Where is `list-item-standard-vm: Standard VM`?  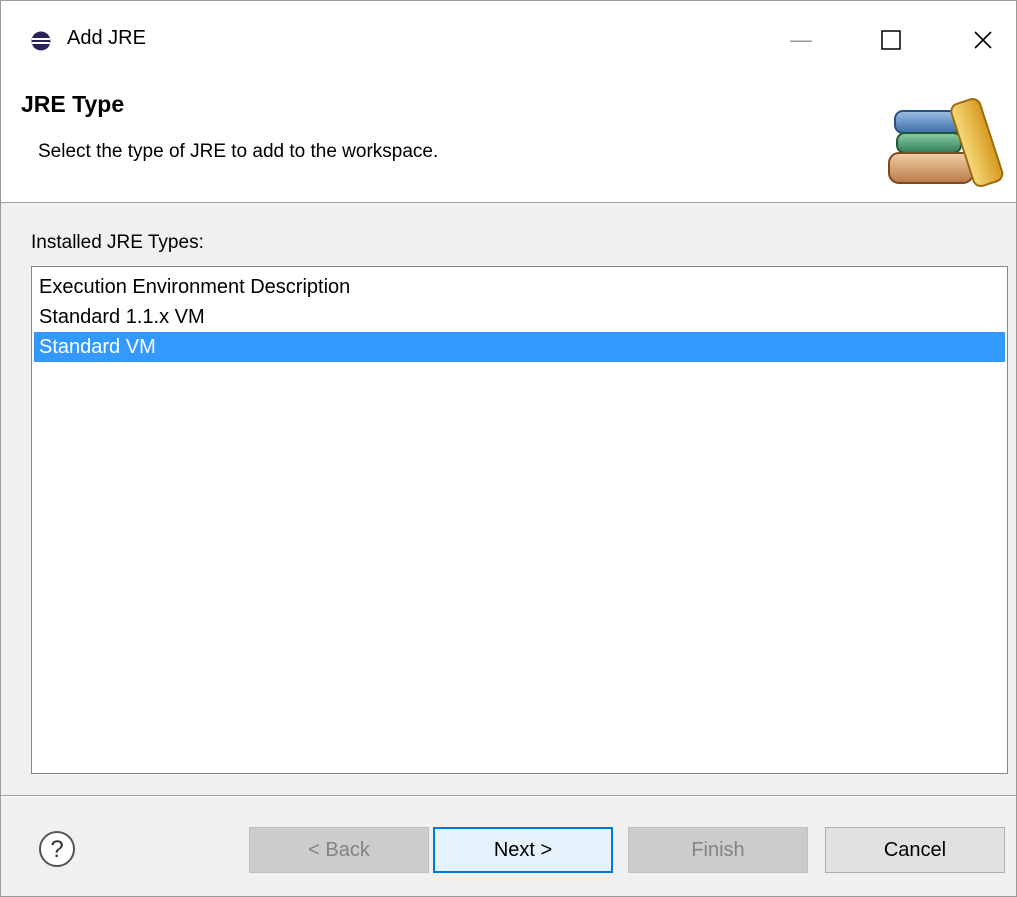
list-item-standard-vm: Standard VM is located at coordinates (519, 347).